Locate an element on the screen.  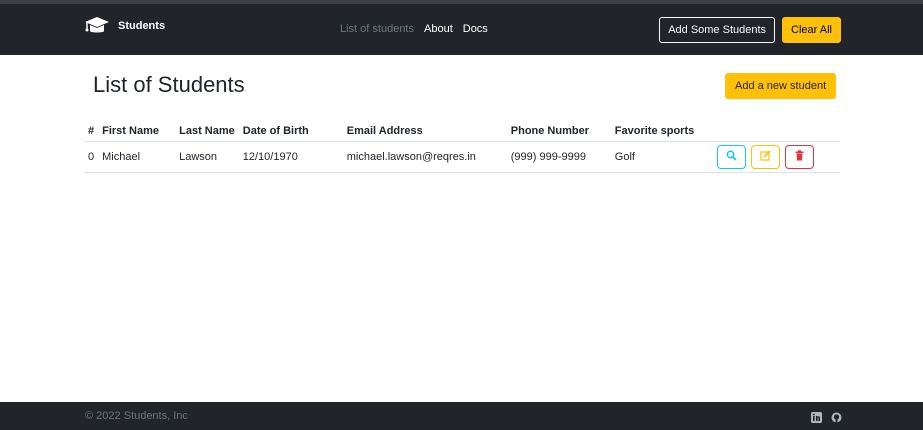
cell-last-name: Lawson is located at coordinates (207, 157).